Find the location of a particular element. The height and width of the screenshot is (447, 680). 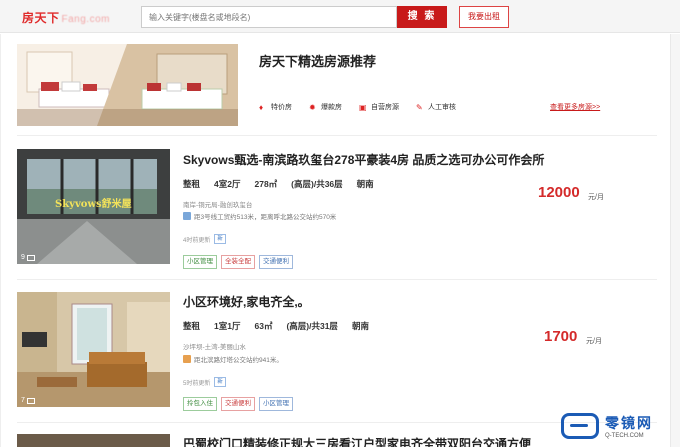

layout: 4室2厅 is located at coordinates (227, 184).